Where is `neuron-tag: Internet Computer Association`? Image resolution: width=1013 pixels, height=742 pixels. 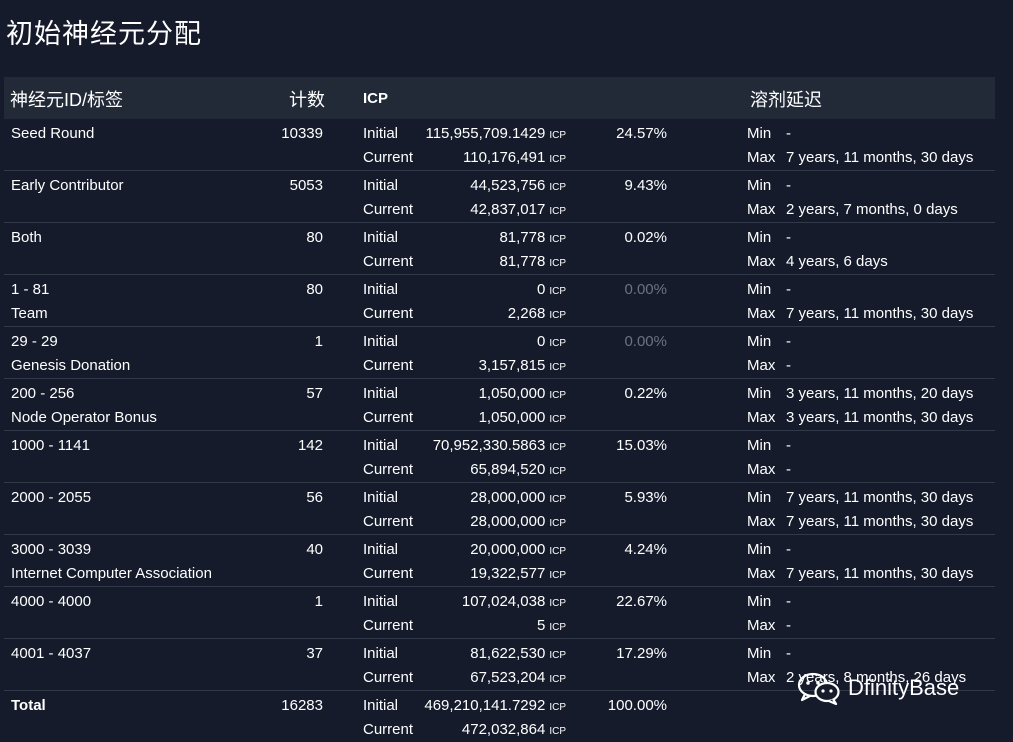
neuron-tag: Internet Computer Association is located at coordinates (111, 573).